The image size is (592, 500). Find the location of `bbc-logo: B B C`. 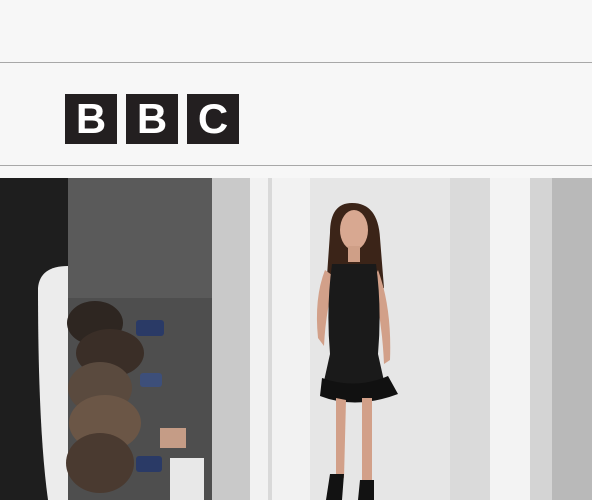

bbc-logo: B B C is located at coordinates (152, 119).